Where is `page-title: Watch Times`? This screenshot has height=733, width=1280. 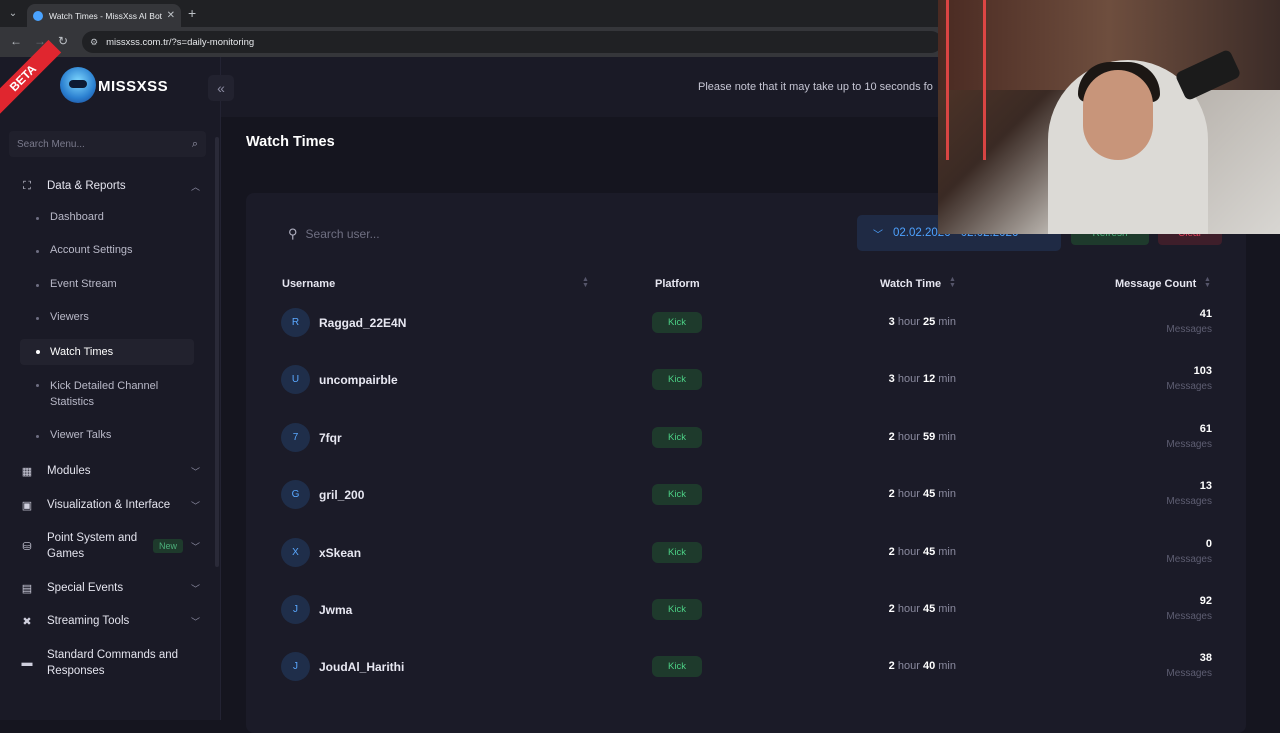
page-title: Watch Times is located at coordinates (290, 142).